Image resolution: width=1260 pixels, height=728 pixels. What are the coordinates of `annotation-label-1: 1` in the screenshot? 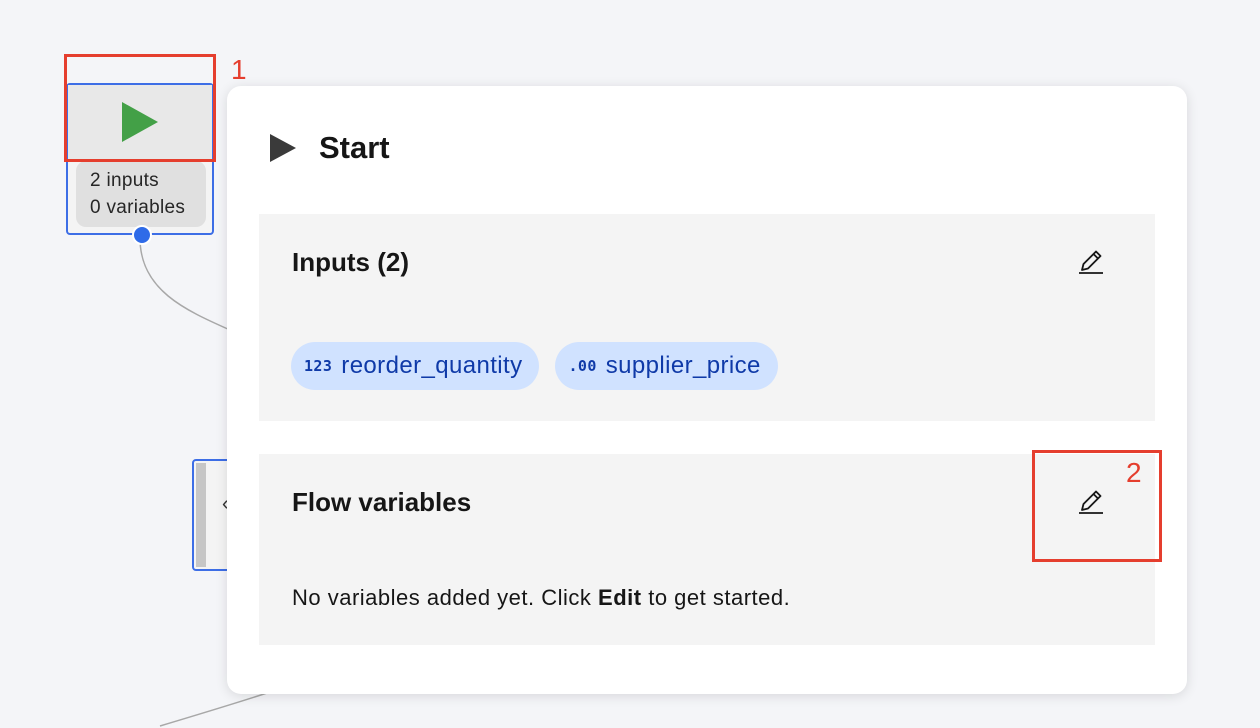 It's located at (239, 69).